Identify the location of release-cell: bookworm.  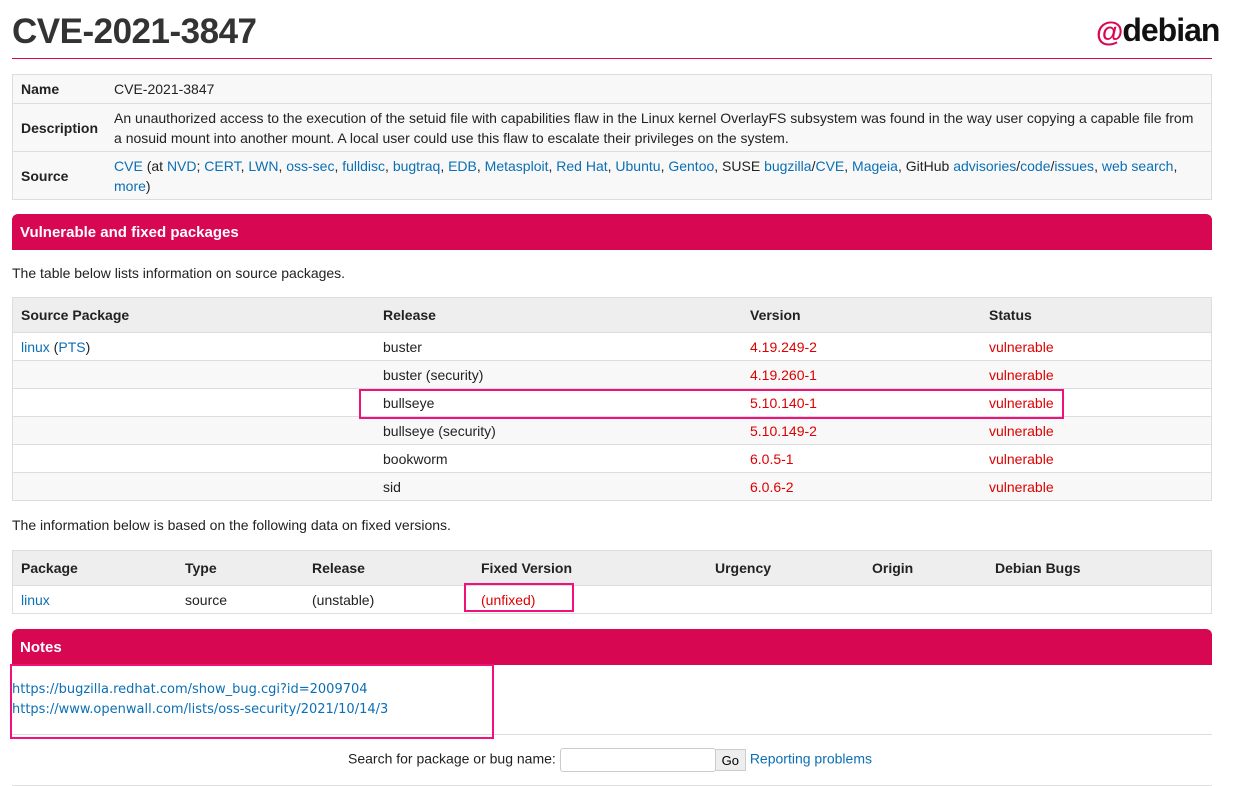
(558, 458).